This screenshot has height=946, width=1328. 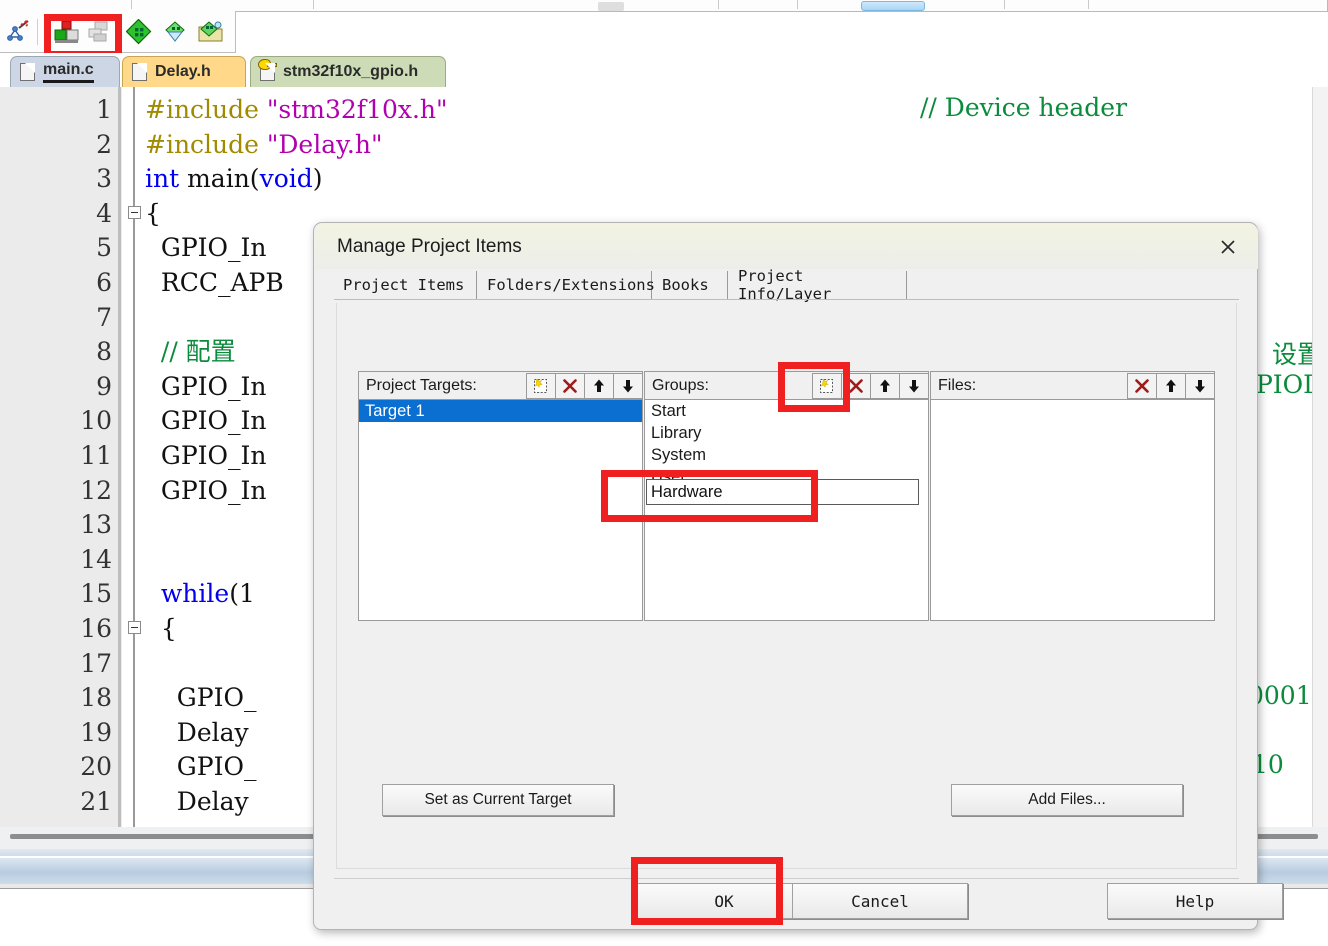 What do you see at coordinates (498, 800) in the screenshot?
I see `set-as-current-target-button: Set as Current Target` at bounding box center [498, 800].